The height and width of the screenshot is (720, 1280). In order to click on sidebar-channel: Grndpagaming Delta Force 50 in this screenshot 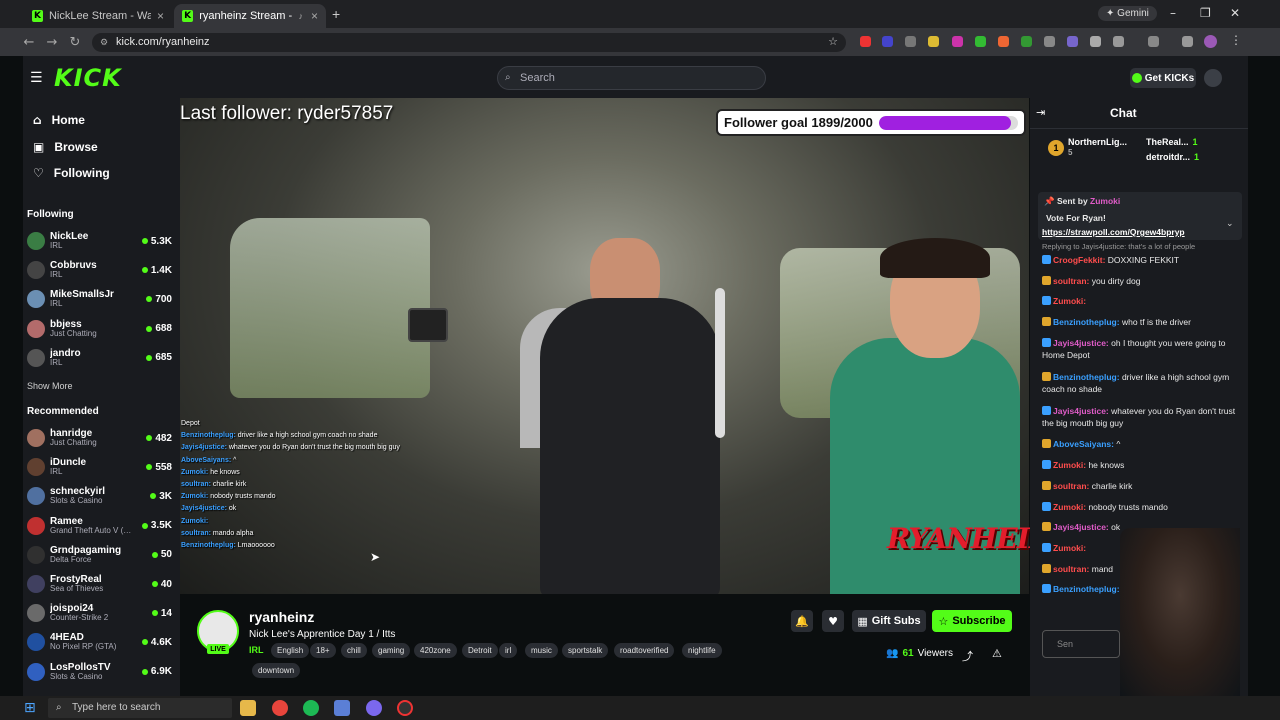, I will do `click(99, 555)`.